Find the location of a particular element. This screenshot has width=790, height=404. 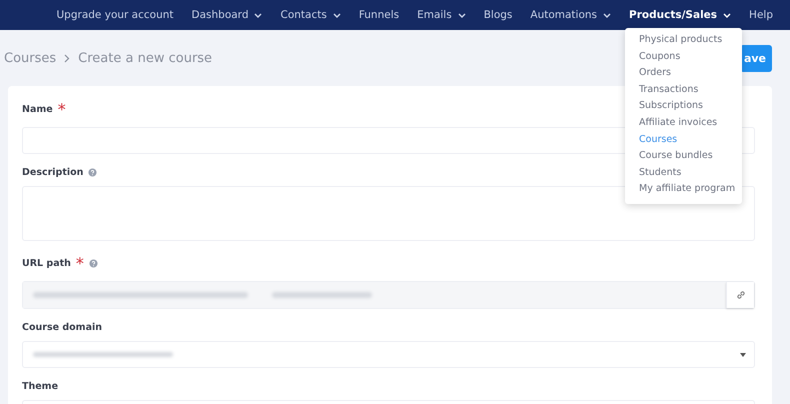

nav-item: Upgrade your account is located at coordinates (115, 15).